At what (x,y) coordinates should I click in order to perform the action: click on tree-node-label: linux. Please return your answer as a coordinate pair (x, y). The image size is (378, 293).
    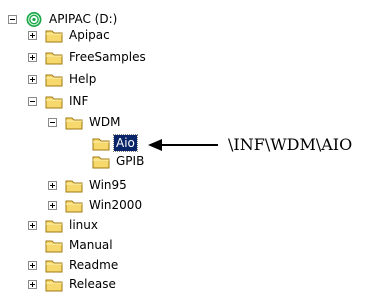
    Looking at the image, I should click on (83, 225).